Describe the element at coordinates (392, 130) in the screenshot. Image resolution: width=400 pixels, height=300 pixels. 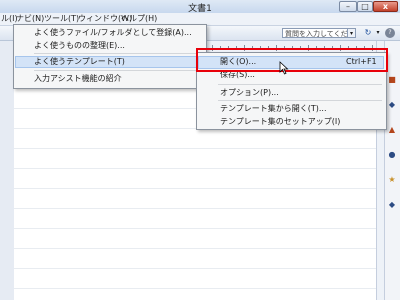
I see `rp-tool-icon: ▲` at that location.